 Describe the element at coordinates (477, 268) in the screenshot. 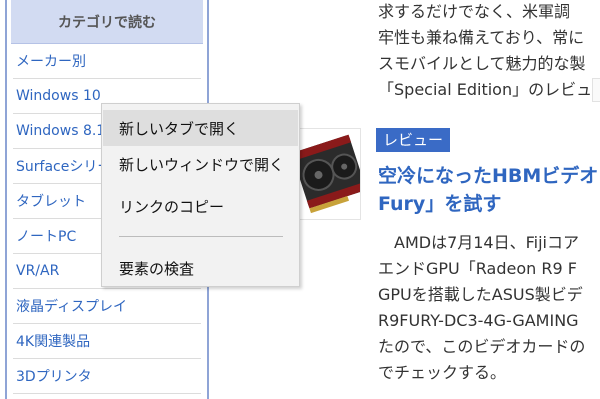

I see `article-body-line: エンドGPU「Radeon R9 F` at that location.